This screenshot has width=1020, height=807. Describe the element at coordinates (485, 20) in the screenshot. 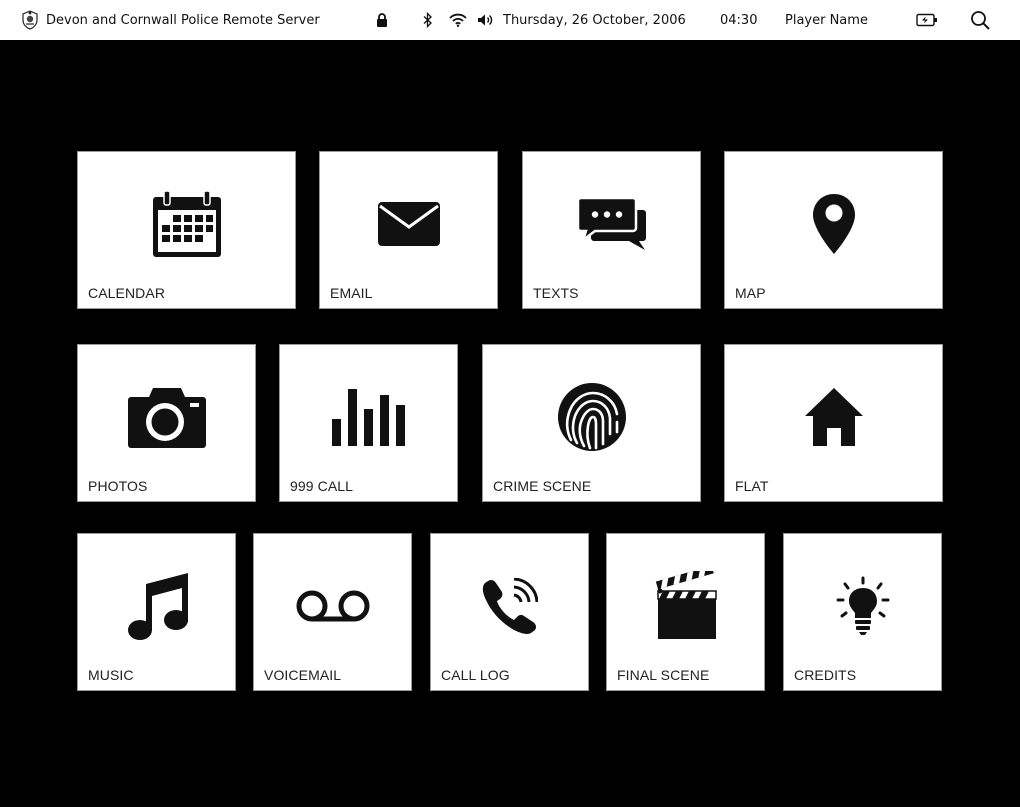

I see `volume-icon` at that location.